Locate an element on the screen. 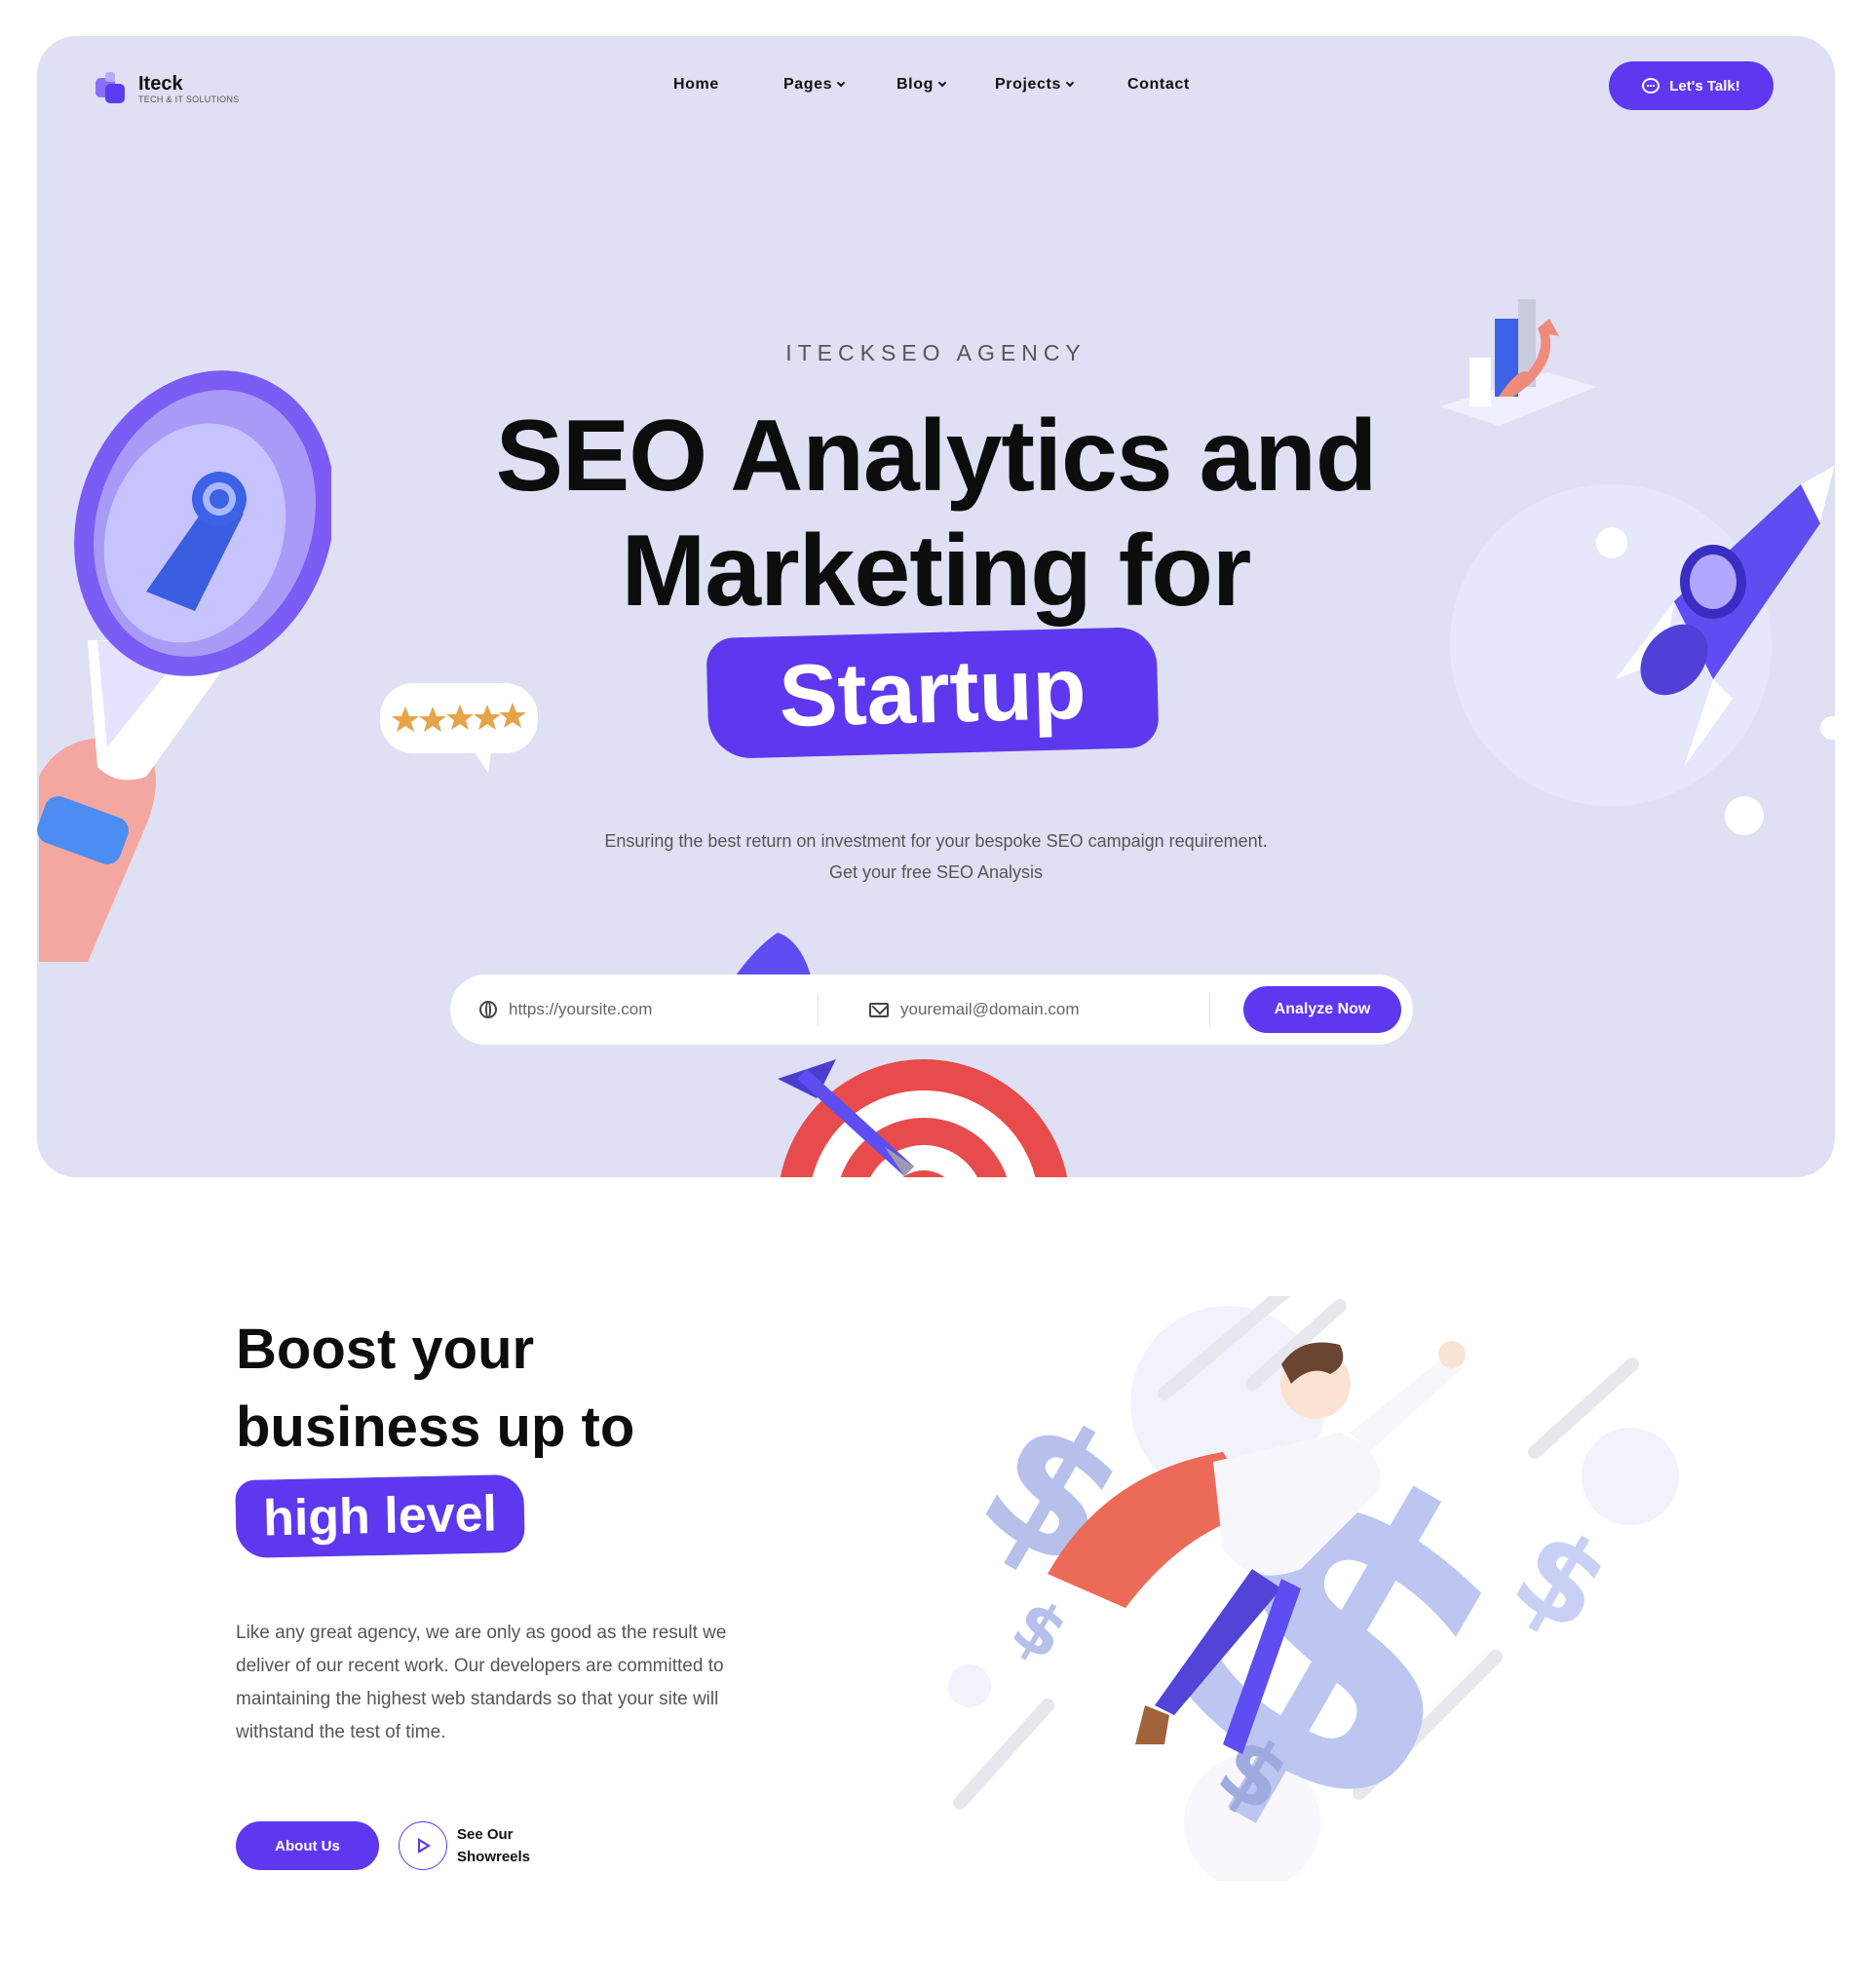  mail-icon is located at coordinates (879, 1010).